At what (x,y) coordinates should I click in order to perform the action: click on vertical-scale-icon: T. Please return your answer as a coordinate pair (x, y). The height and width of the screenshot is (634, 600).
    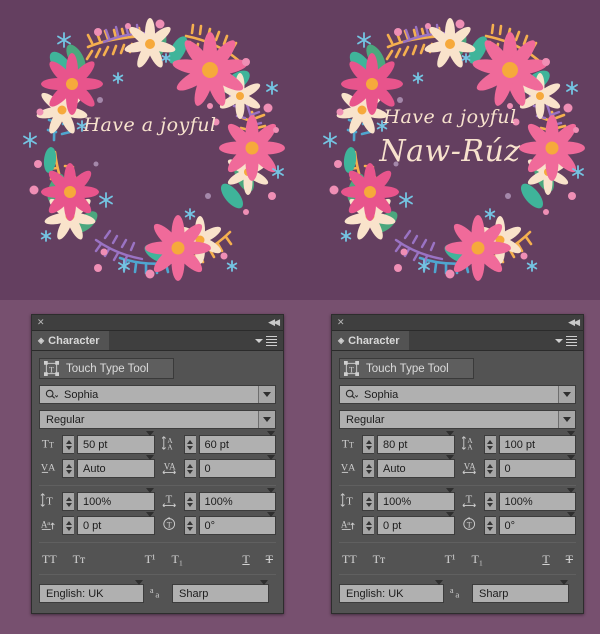
    Looking at the image, I should click on (349, 501).